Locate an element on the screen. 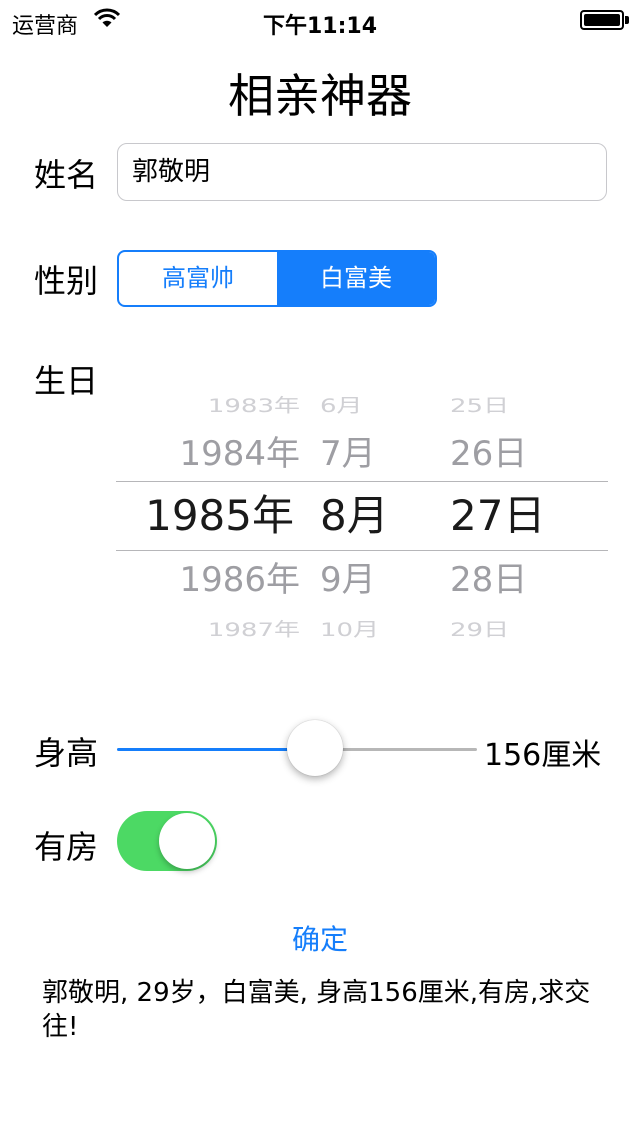  gender-segmented-control: 高富帅 白富美 is located at coordinates (277, 278).